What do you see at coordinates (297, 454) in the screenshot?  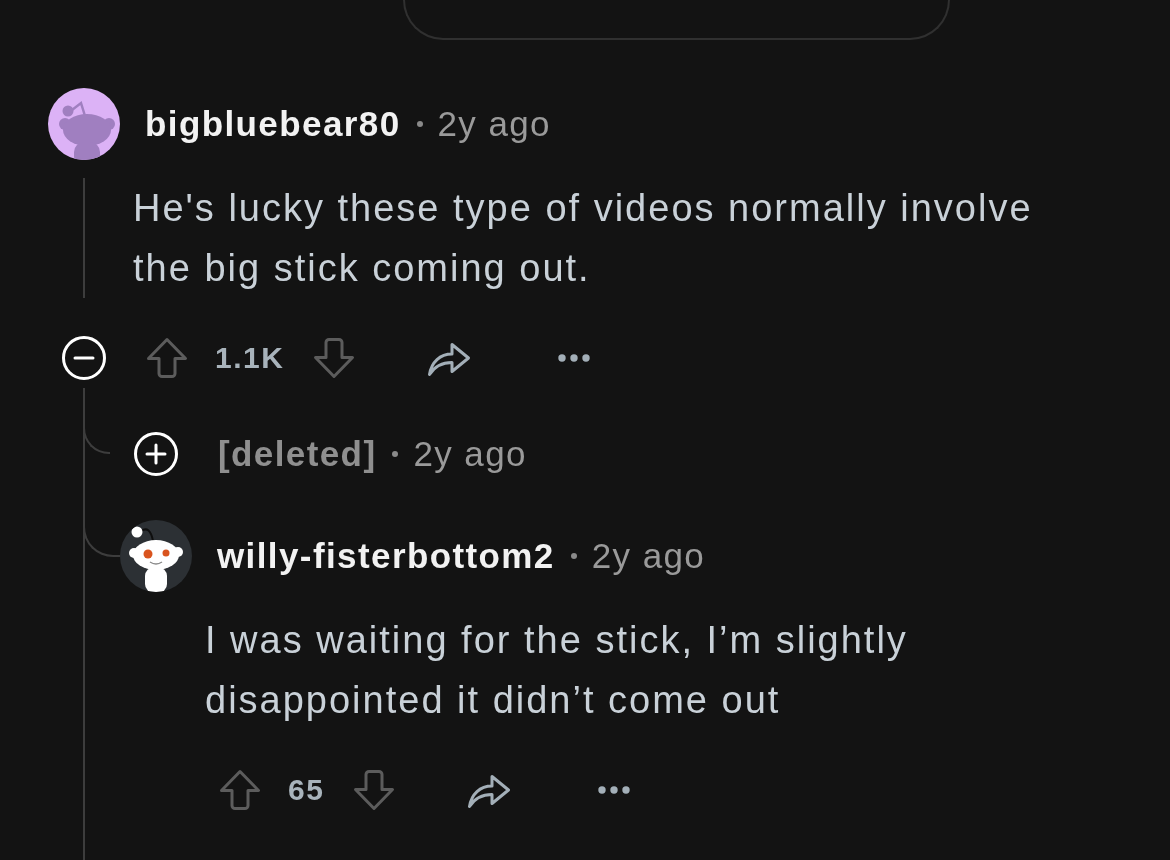 I see `username-link: [deleted]` at bounding box center [297, 454].